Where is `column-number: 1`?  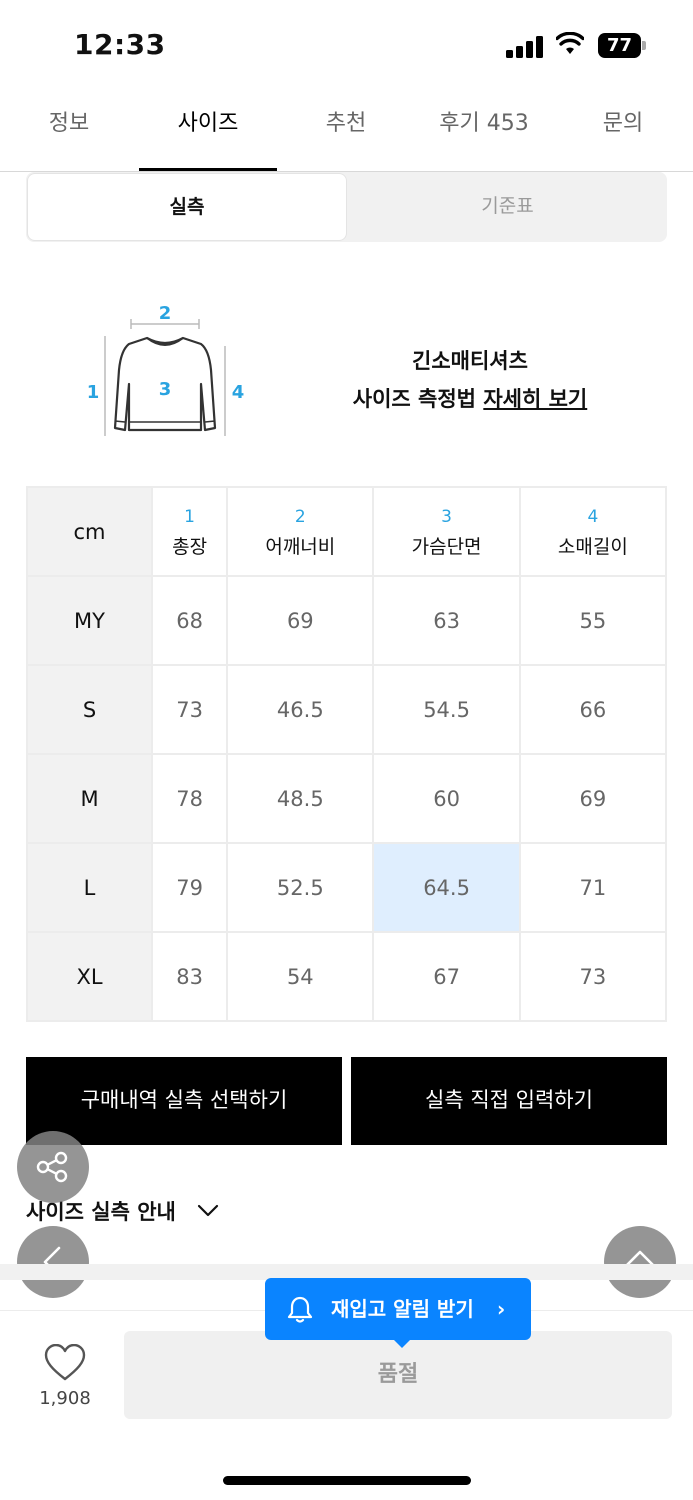 column-number: 1 is located at coordinates (189, 516).